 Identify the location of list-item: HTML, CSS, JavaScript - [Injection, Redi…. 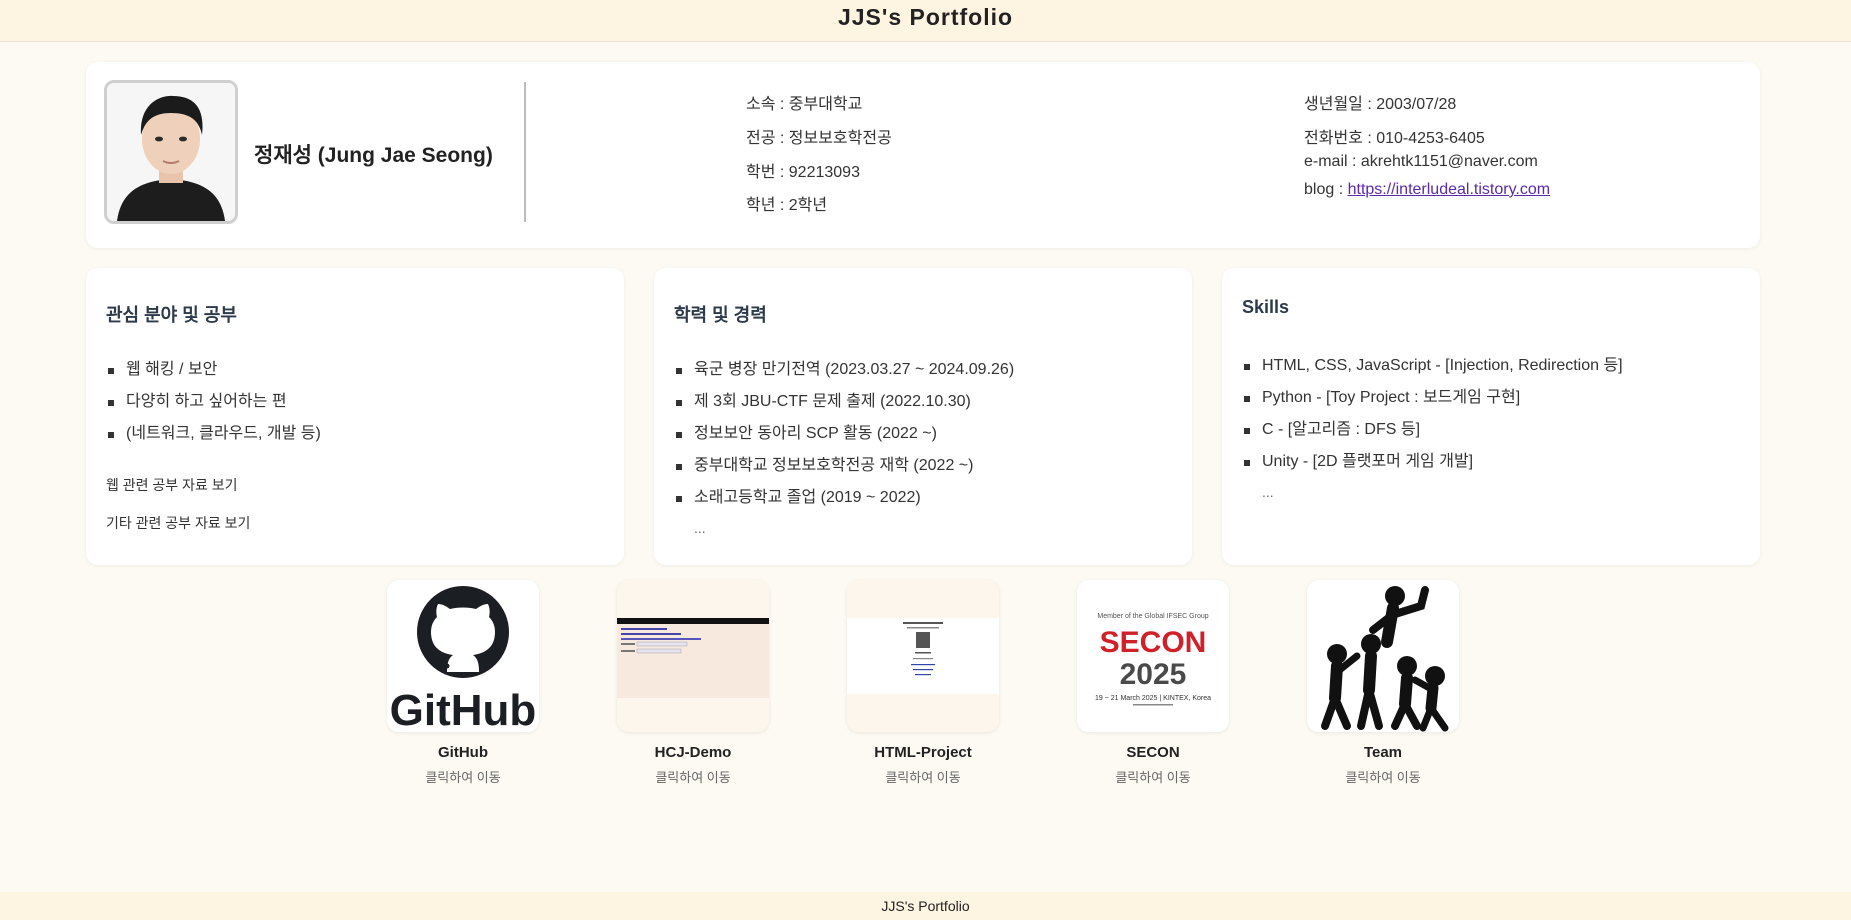
(1432, 366).